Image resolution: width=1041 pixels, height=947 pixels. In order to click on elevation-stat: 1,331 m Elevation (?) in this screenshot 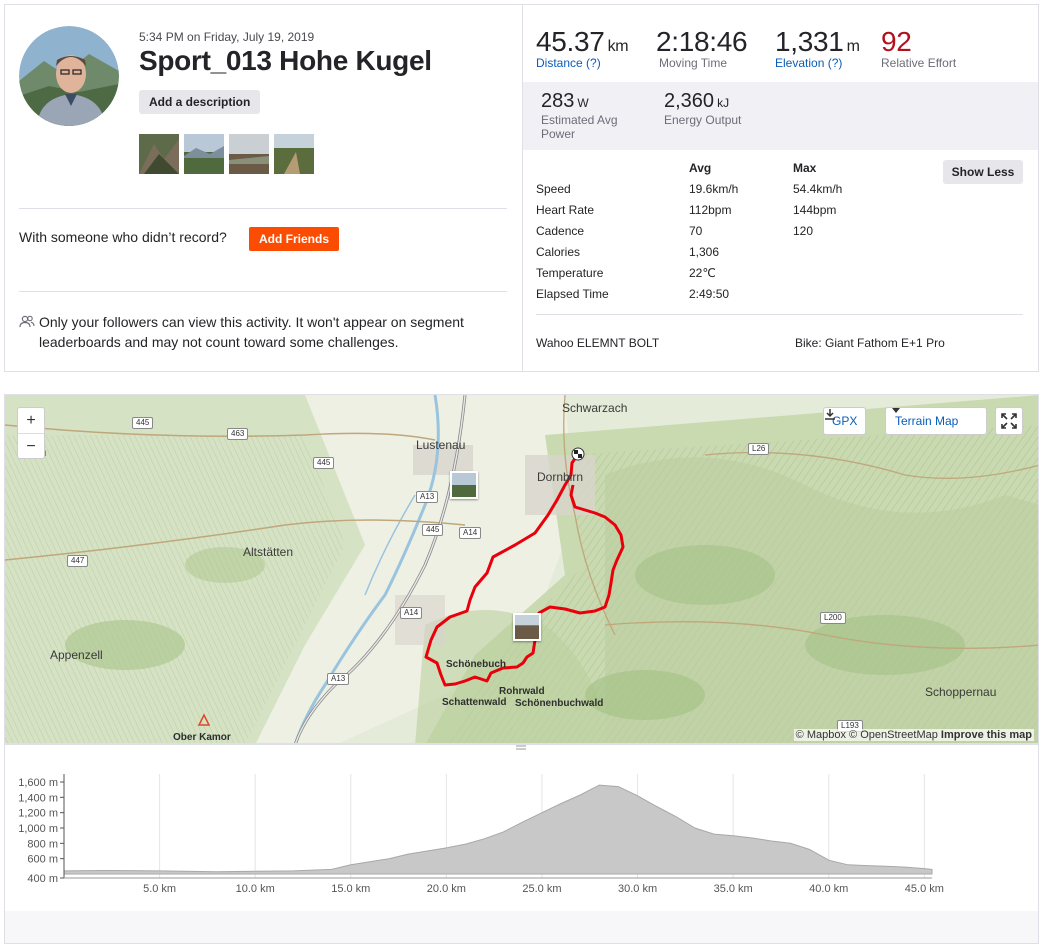, I will do `click(817, 48)`.